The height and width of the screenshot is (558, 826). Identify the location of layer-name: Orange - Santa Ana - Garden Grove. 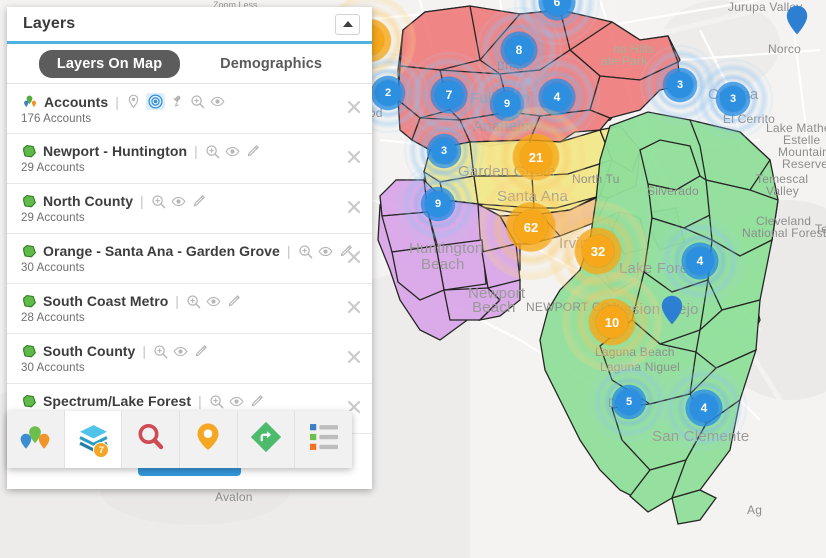
(161, 251).